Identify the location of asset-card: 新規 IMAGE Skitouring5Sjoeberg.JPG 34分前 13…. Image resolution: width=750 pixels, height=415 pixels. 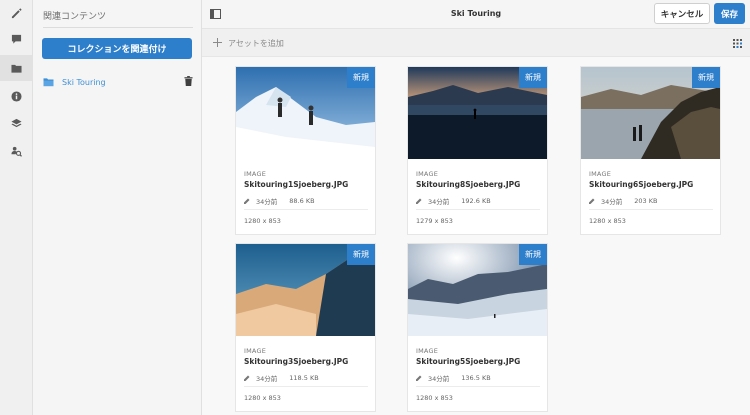
(477, 327).